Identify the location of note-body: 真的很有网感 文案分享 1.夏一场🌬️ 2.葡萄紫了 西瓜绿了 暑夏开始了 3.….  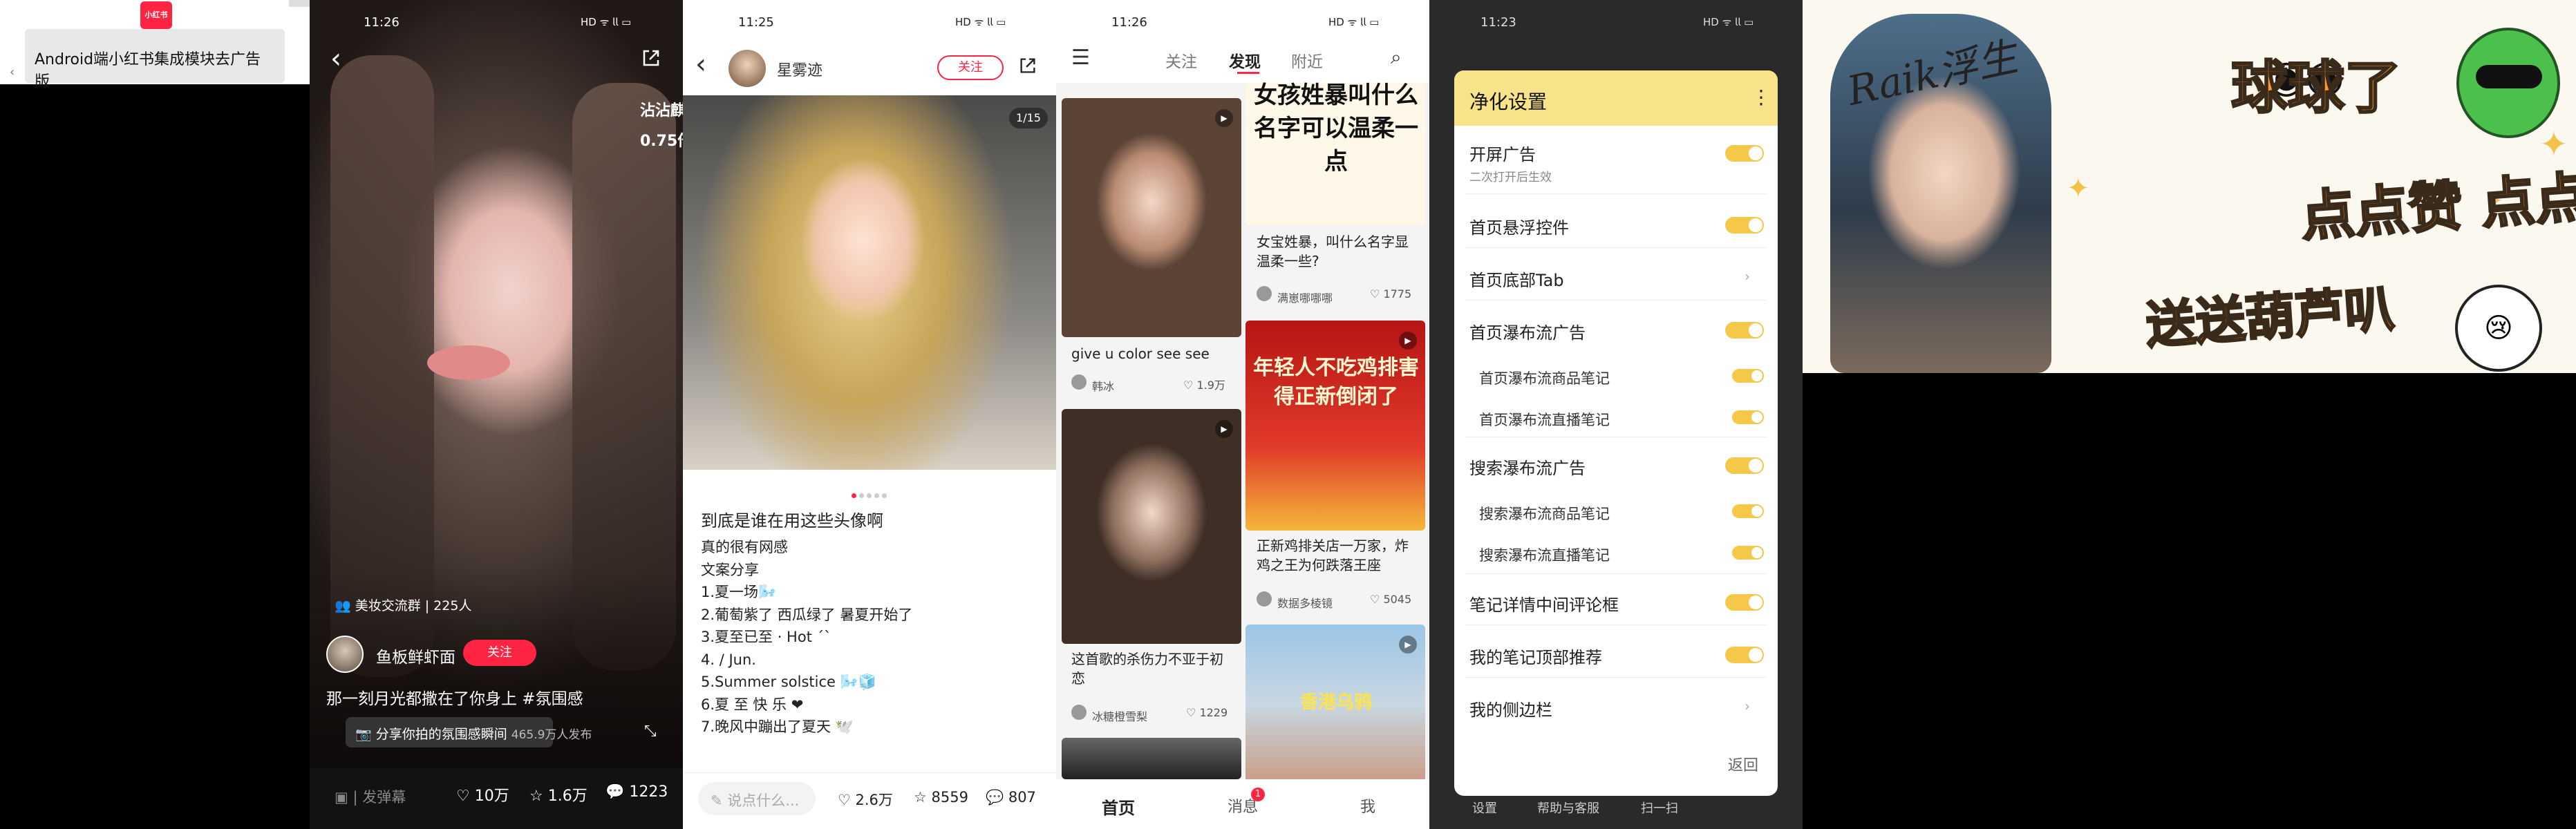
(806, 637).